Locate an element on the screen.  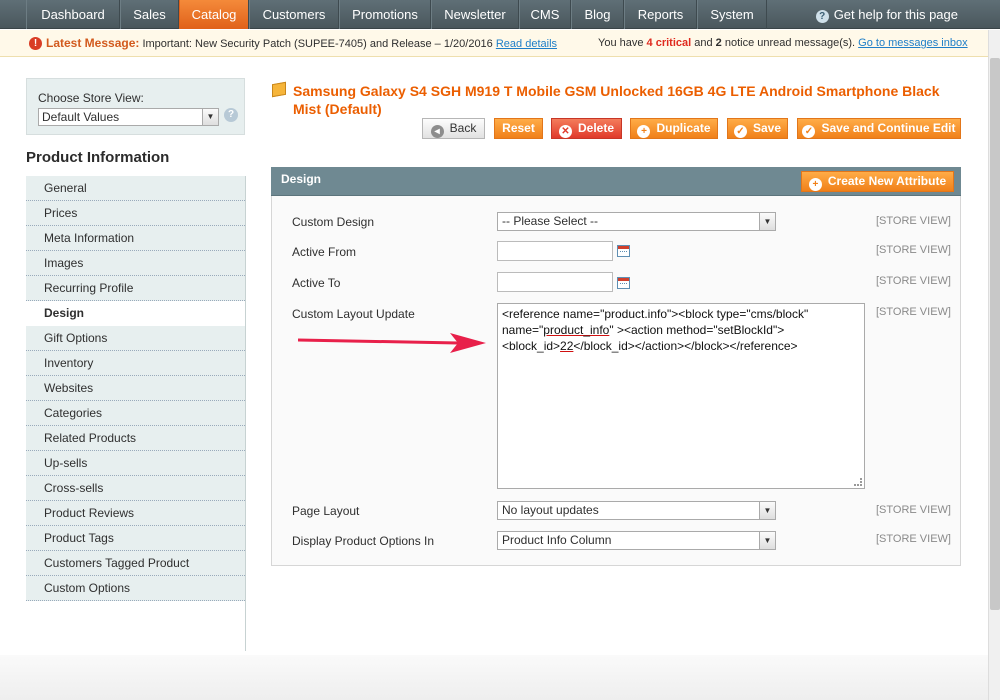
layout-update-highlight: 22 is located at coordinates (567, 346).